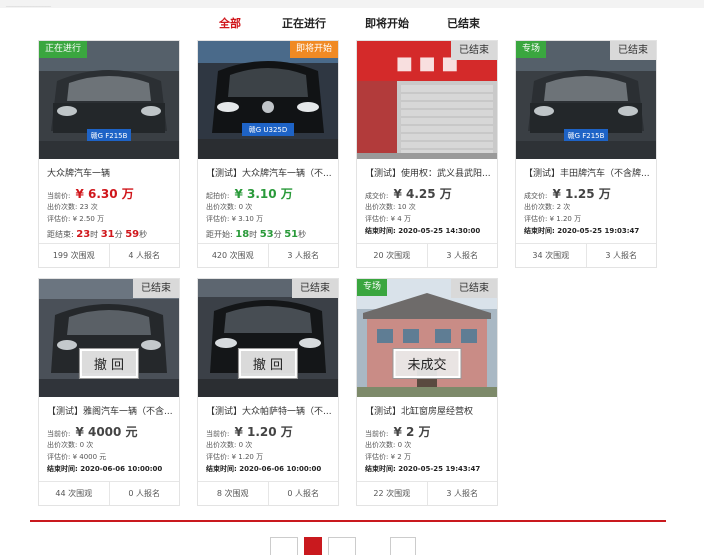 The image size is (704, 555). I want to click on withdrawn-stamp: 撤 回, so click(109, 363).